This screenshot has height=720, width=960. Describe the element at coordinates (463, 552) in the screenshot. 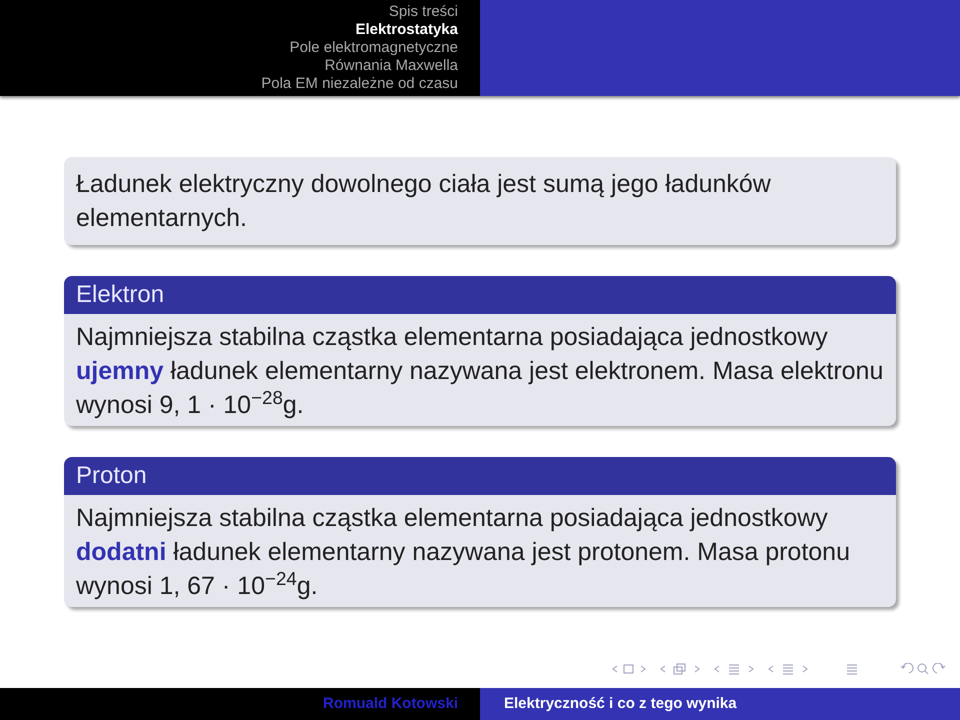

I see `block-text: Najmniejsza stabilna cząstka elementarna posiadająca jednostkowy dodatni ładunek elementarny nazywana jest protonem. Masa protonu wynosi 1, 67 · 10$^{−24}$g.` at that location.